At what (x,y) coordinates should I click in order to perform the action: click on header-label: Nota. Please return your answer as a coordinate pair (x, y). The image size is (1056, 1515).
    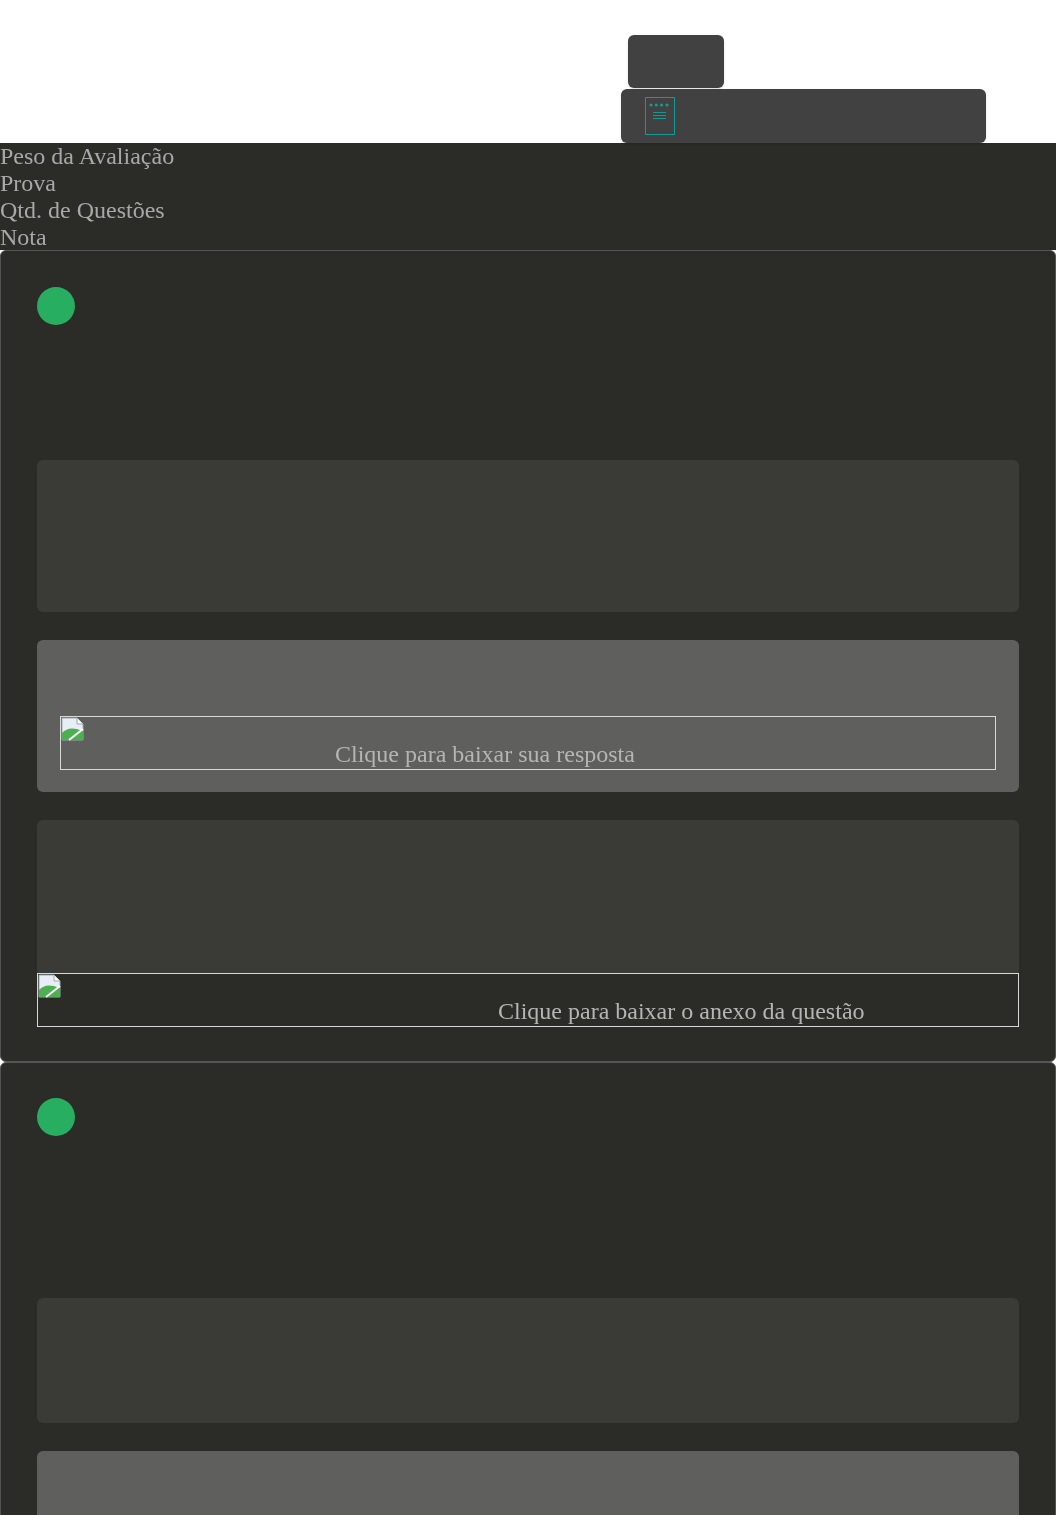
    Looking at the image, I should click on (23, 237).